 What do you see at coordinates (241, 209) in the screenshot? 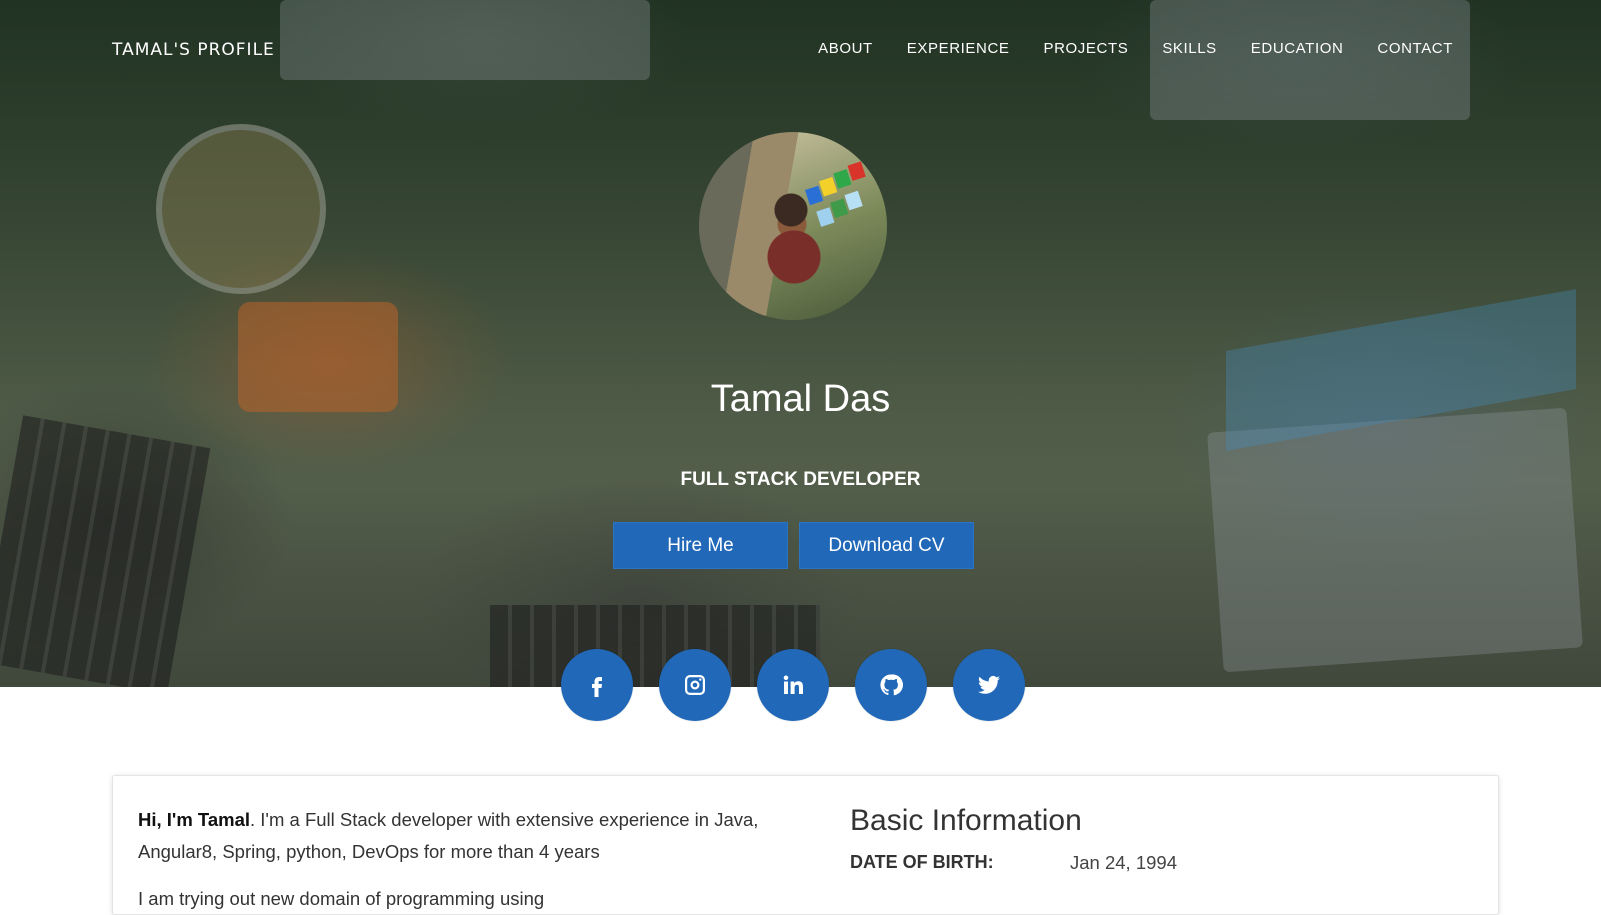
I see `bowl-decor` at bounding box center [241, 209].